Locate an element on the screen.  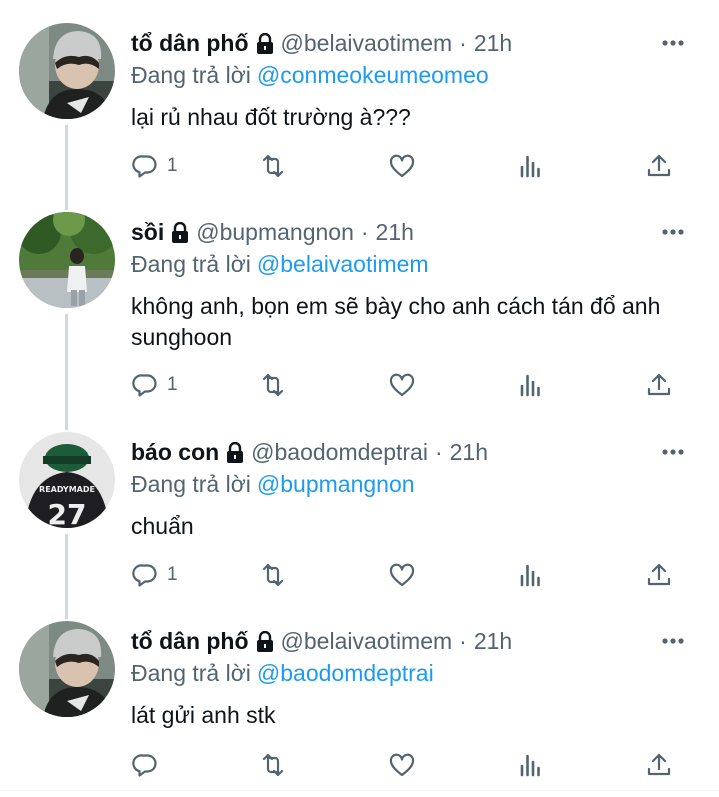
avatar-jersey-user-image: READYMADE 27 is located at coordinates (67, 480).